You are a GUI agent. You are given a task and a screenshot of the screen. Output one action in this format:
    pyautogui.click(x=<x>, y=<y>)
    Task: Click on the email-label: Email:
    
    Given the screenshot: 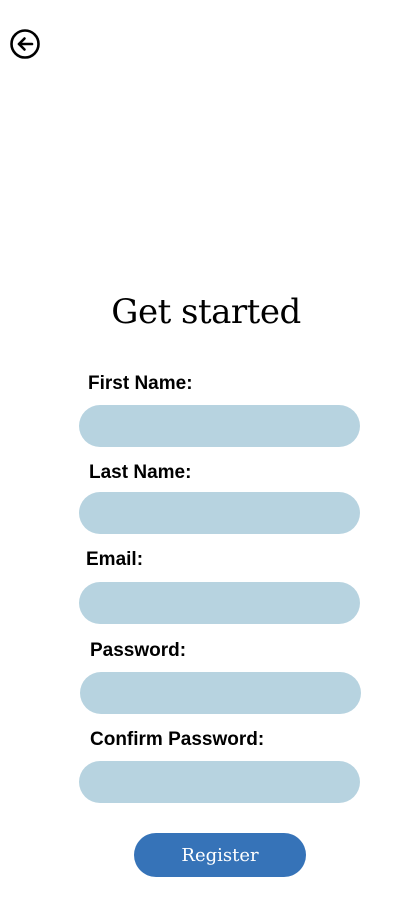 What is the action you would take?
    pyautogui.click(x=115, y=559)
    